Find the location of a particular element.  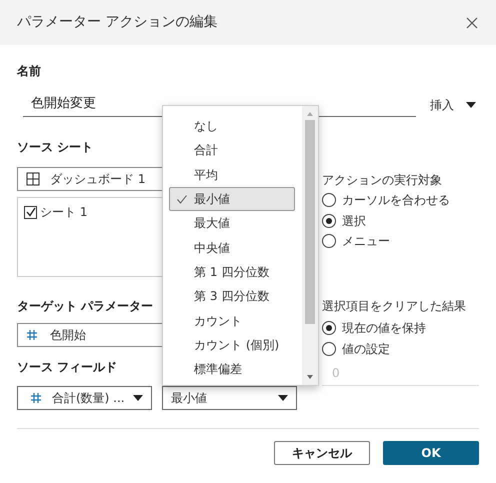

menu-item: 第 3 四分位数 is located at coordinates (232, 296).